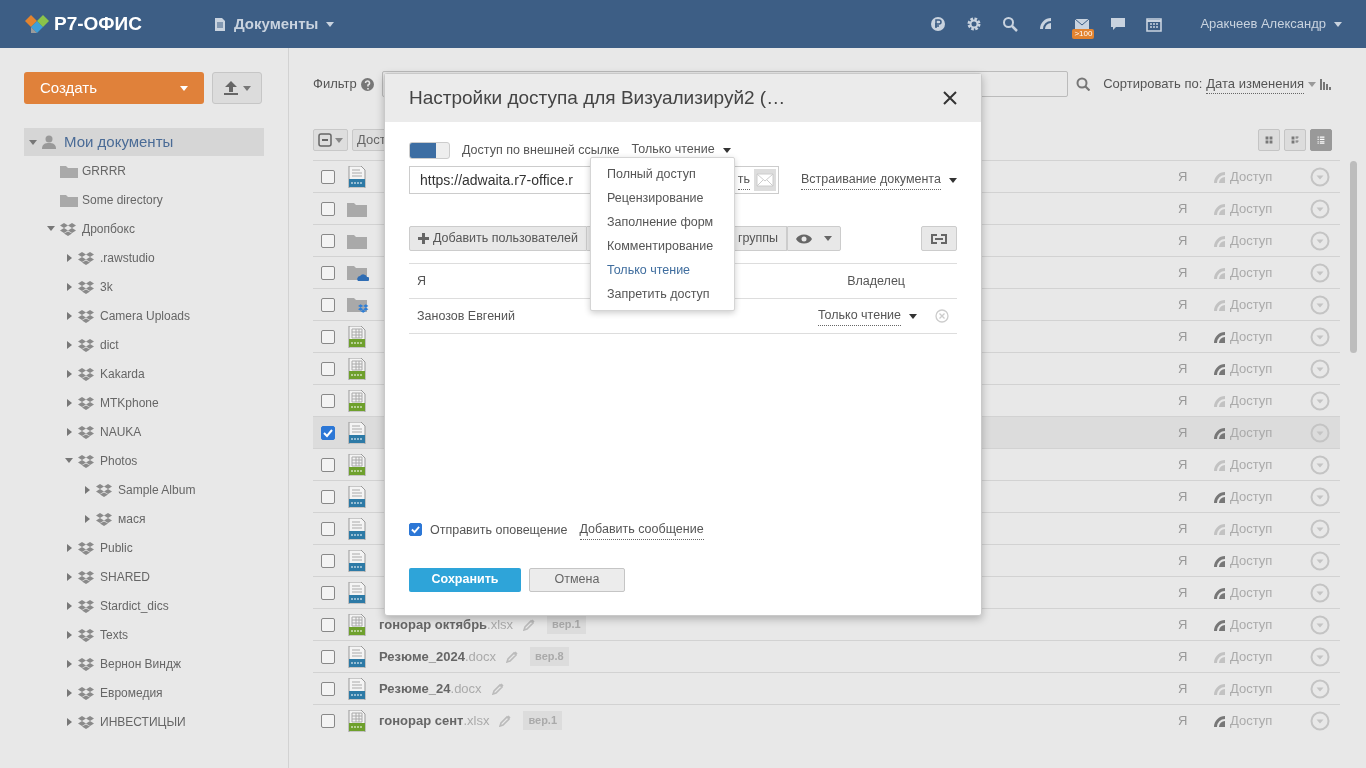 This screenshot has height=768, width=1366. I want to click on folder-tree-item: MTKphone, so click(144, 402).